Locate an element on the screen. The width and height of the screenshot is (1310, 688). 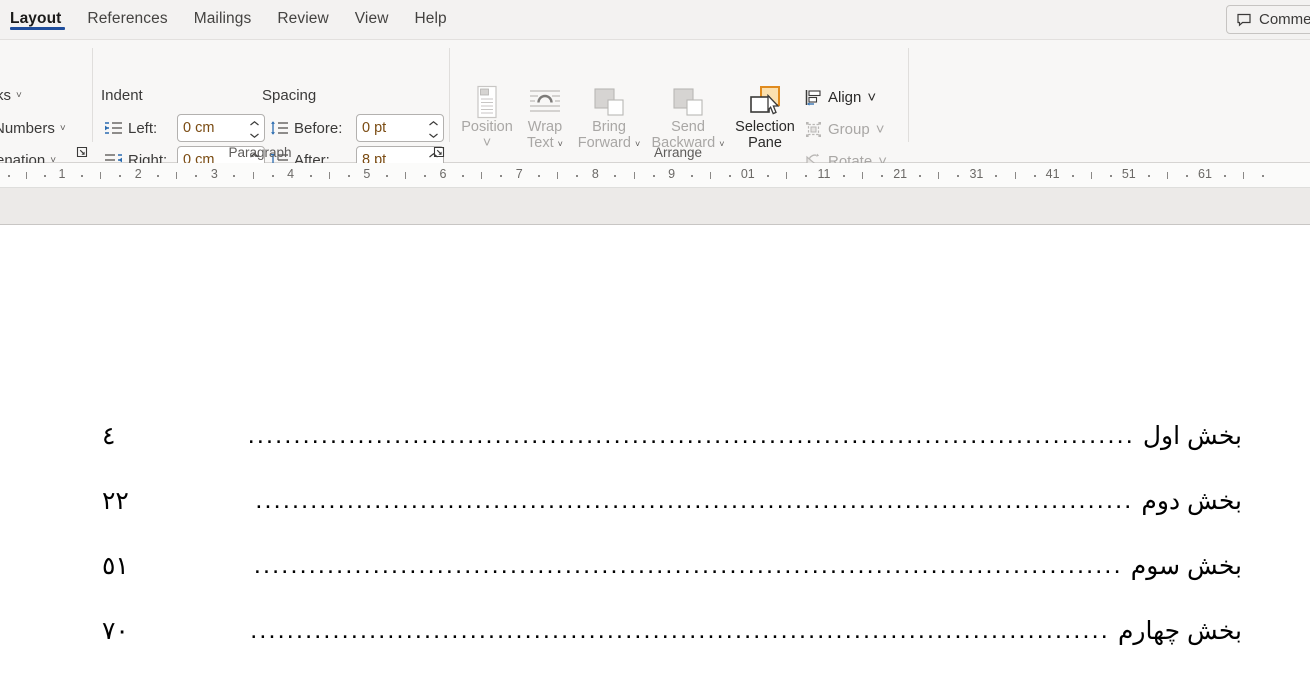
toc-entry-page-number: ٤ is located at coordinates (109, 436).